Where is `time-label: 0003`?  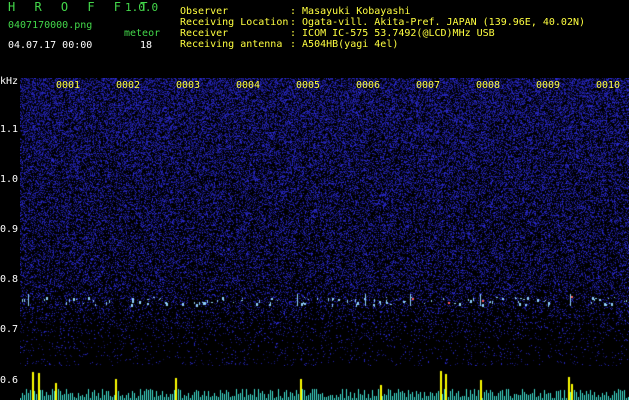
time-label: 0003 is located at coordinates (188, 85).